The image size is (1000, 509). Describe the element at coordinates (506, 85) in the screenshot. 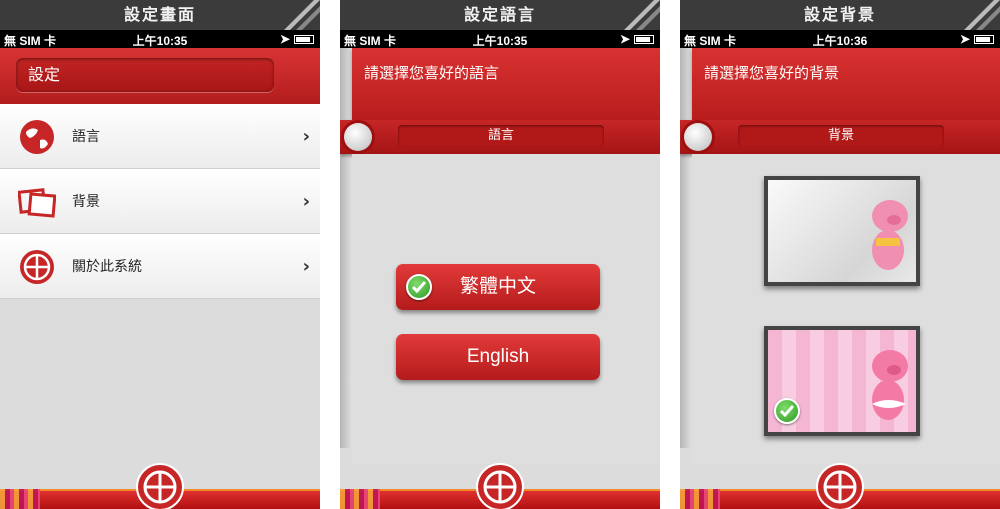

I see `prompt-panel: 請選擇您喜好的語言` at that location.